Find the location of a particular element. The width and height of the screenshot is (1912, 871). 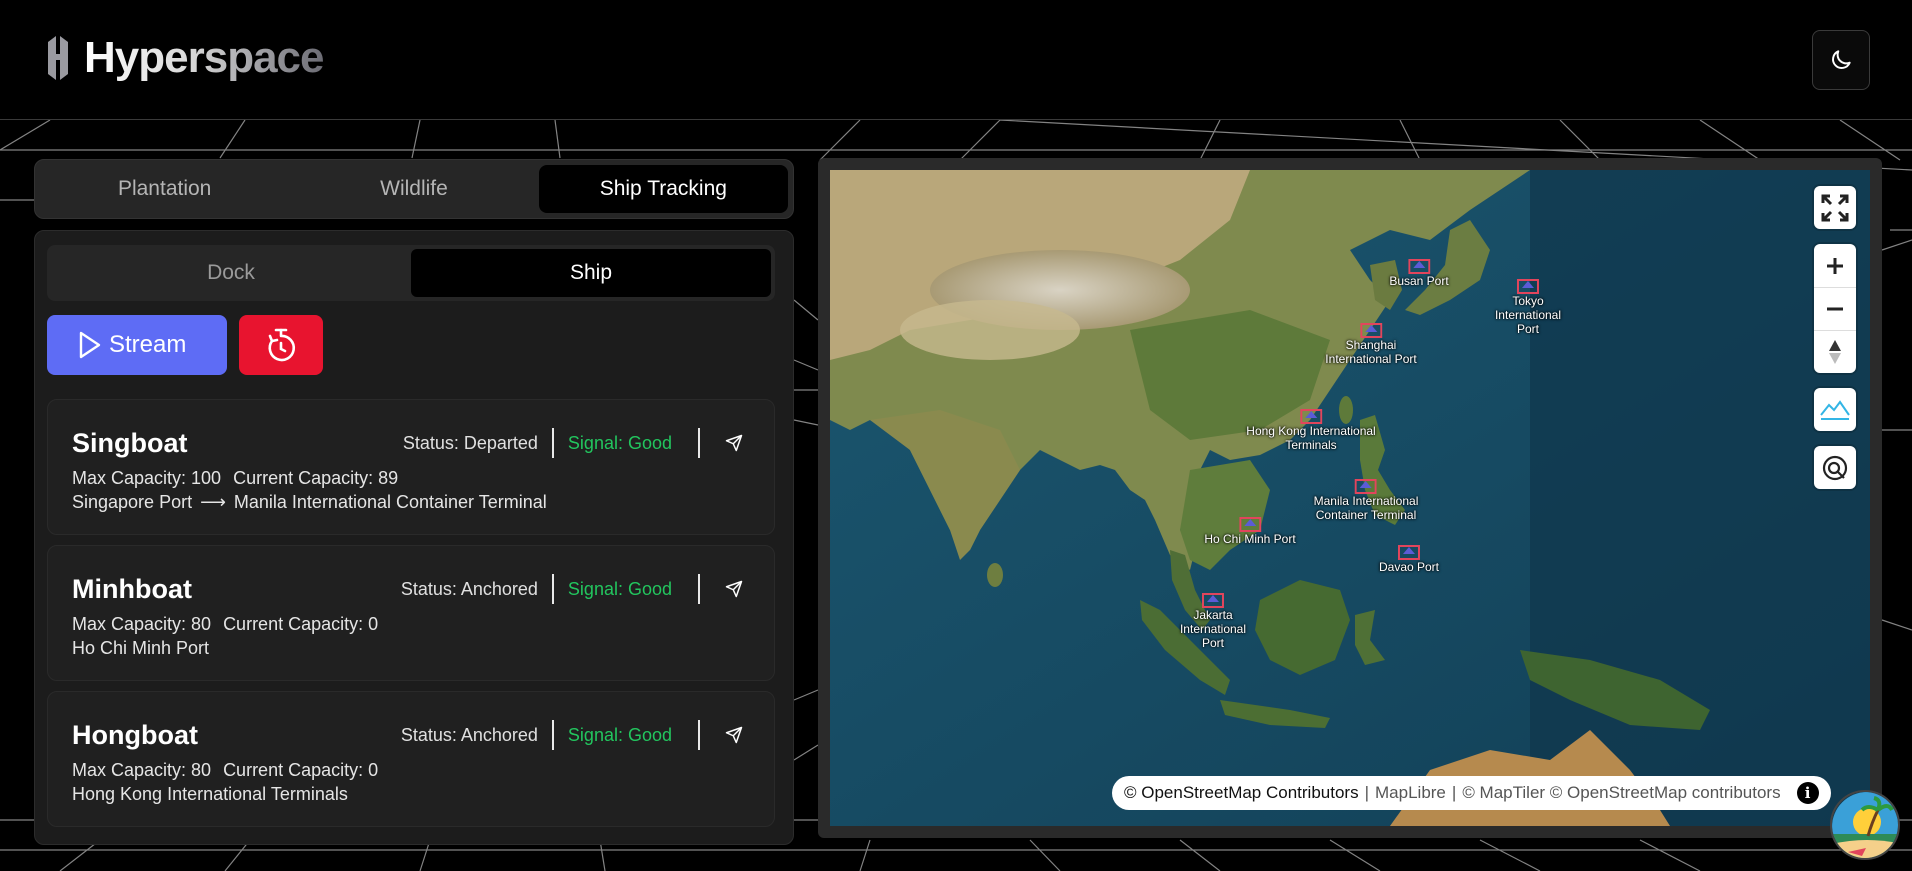

terrain-control is located at coordinates (1835, 409).